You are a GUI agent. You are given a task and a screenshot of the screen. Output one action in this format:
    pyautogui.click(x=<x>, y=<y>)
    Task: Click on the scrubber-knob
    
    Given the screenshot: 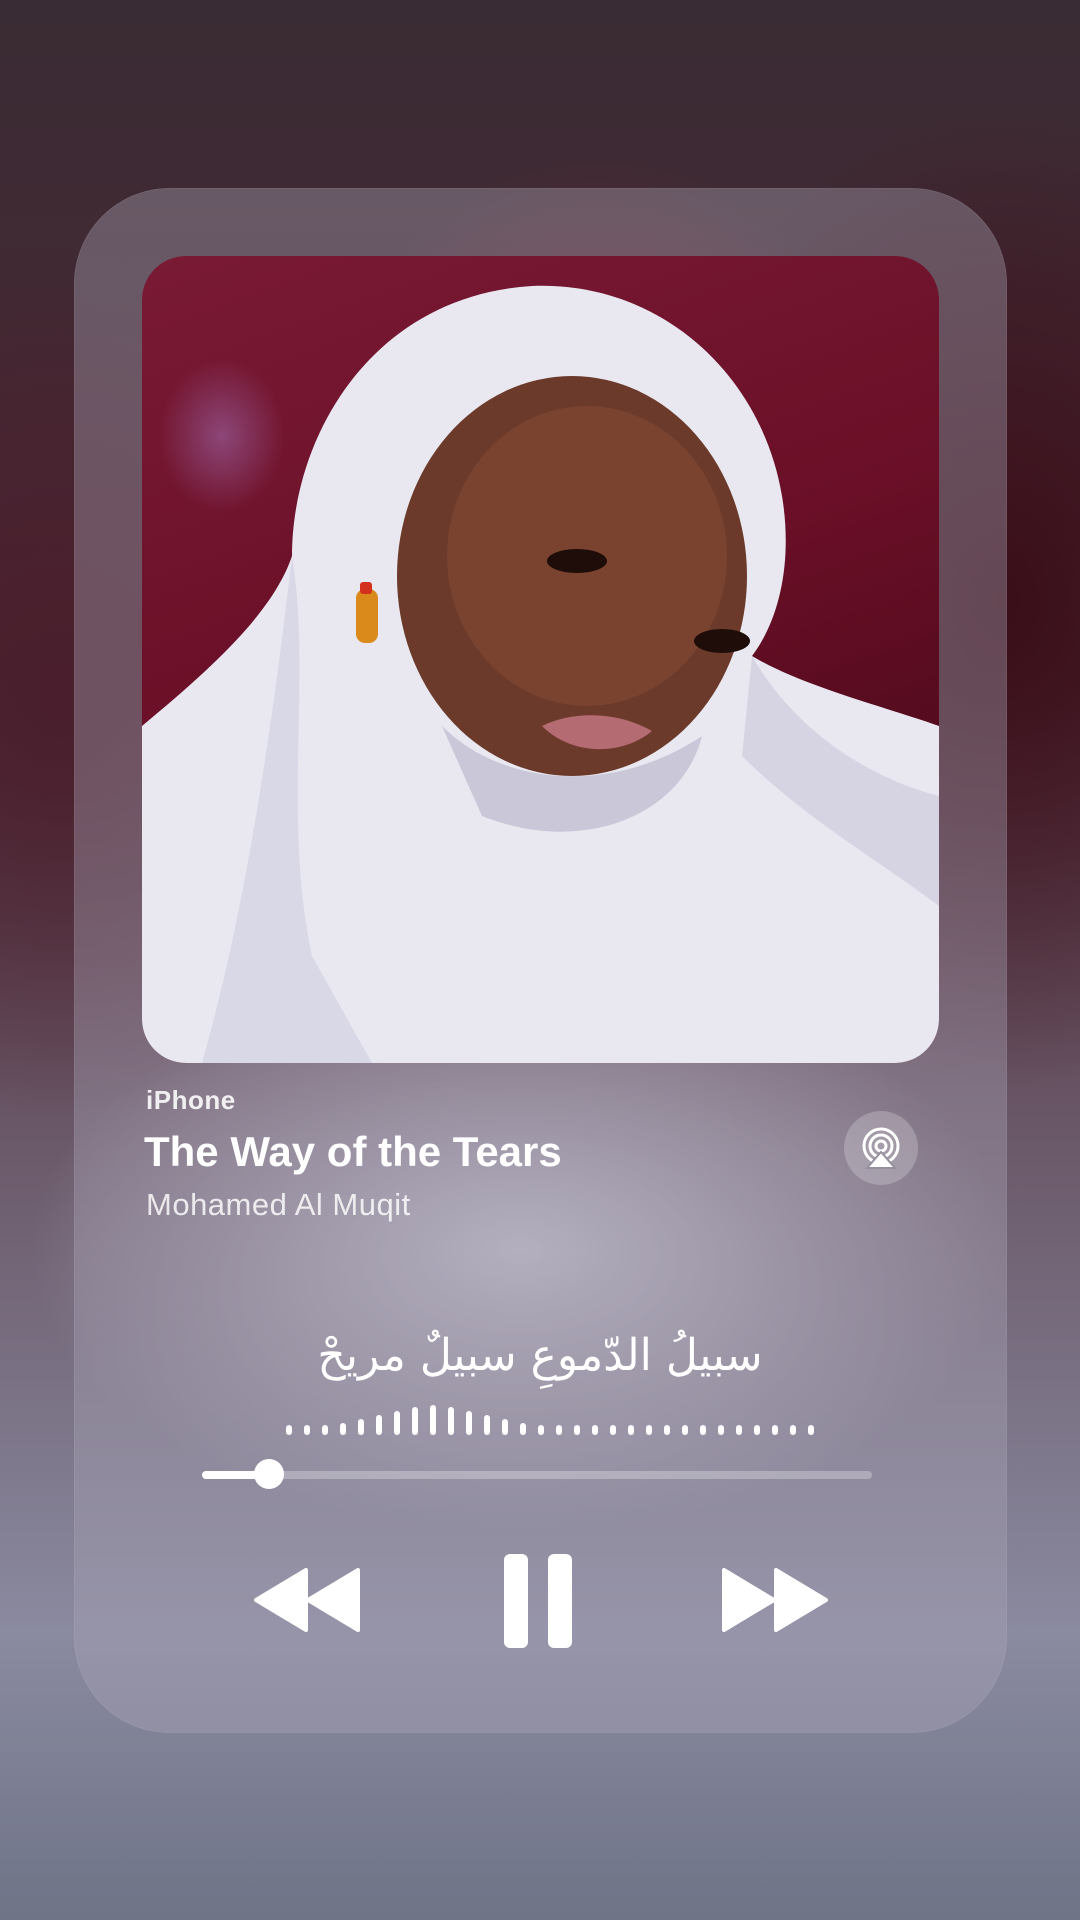 What is the action you would take?
    pyautogui.click(x=269, y=1474)
    